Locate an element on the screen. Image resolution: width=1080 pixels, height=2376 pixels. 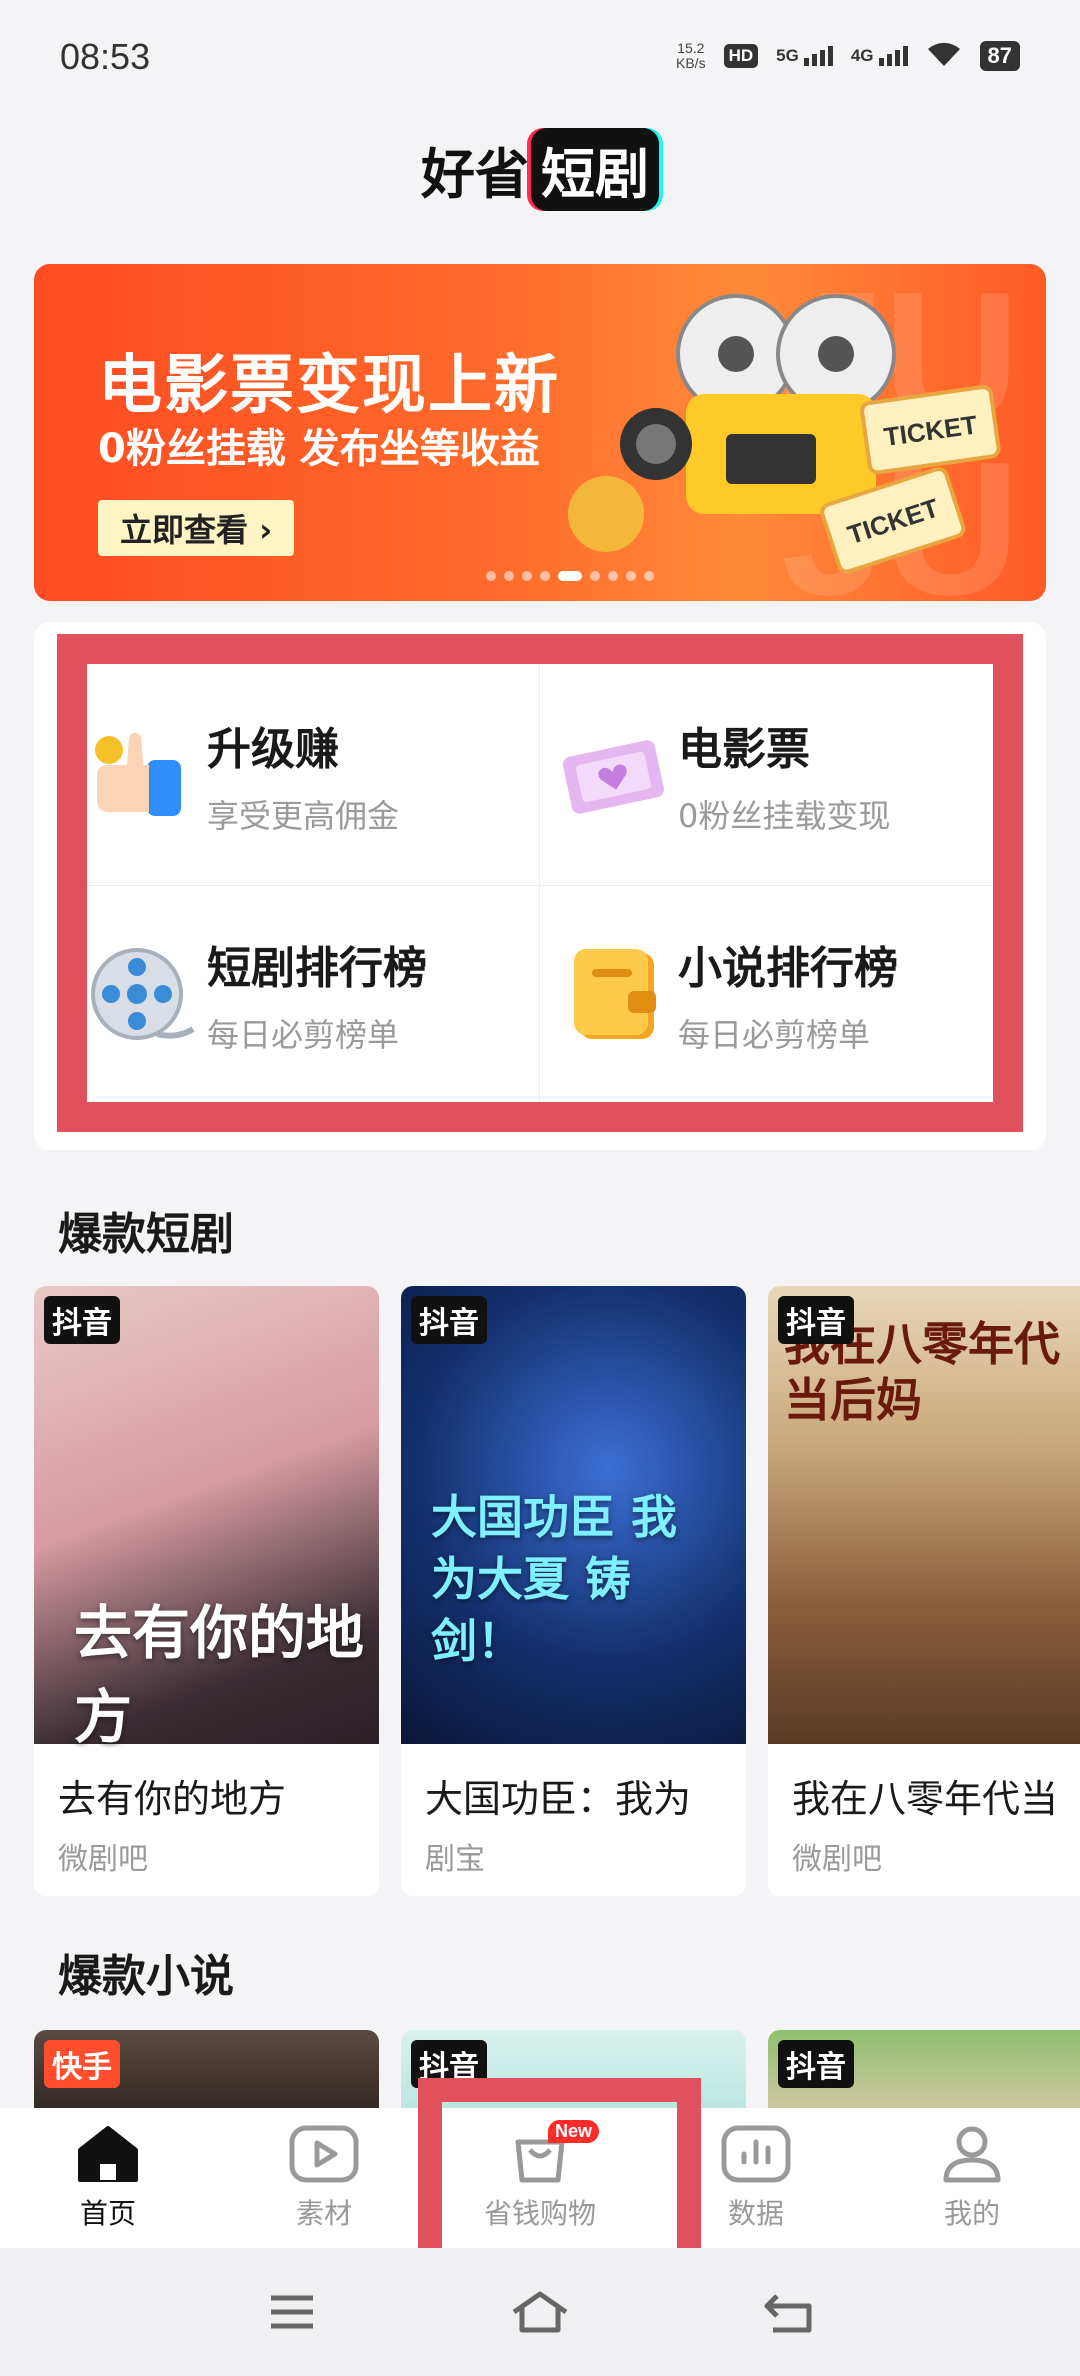
movie-projector-icon: TICKET TICKET is located at coordinates (784, 434).